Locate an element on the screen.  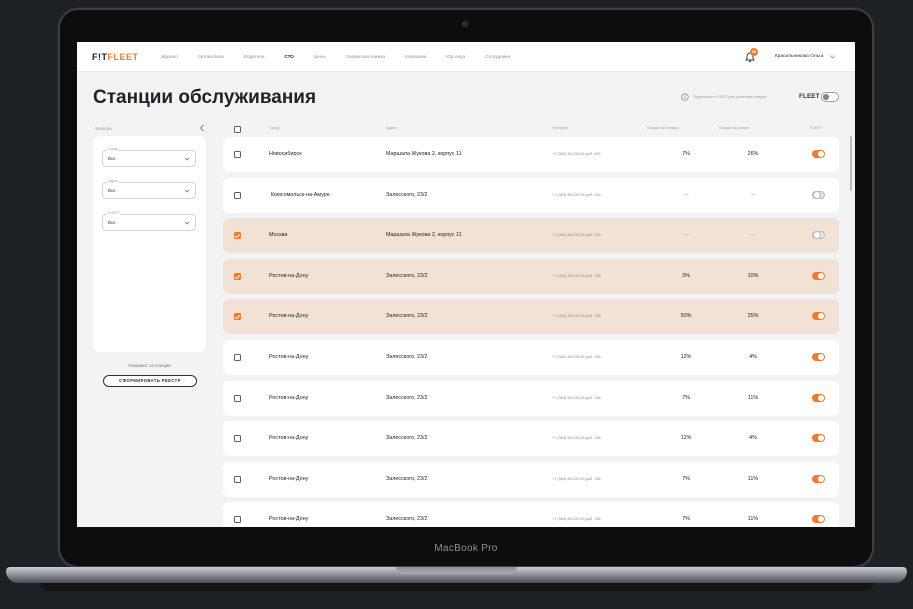
info-icon is located at coordinates (685, 97).